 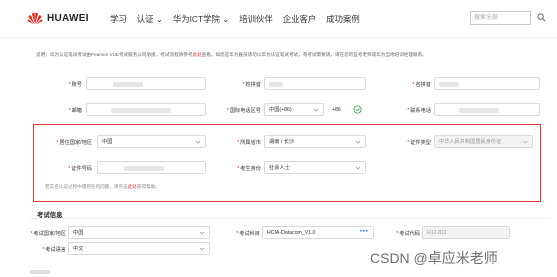 I want to click on intl-phone-label: *国际电话区号, so click(x=243, y=111).